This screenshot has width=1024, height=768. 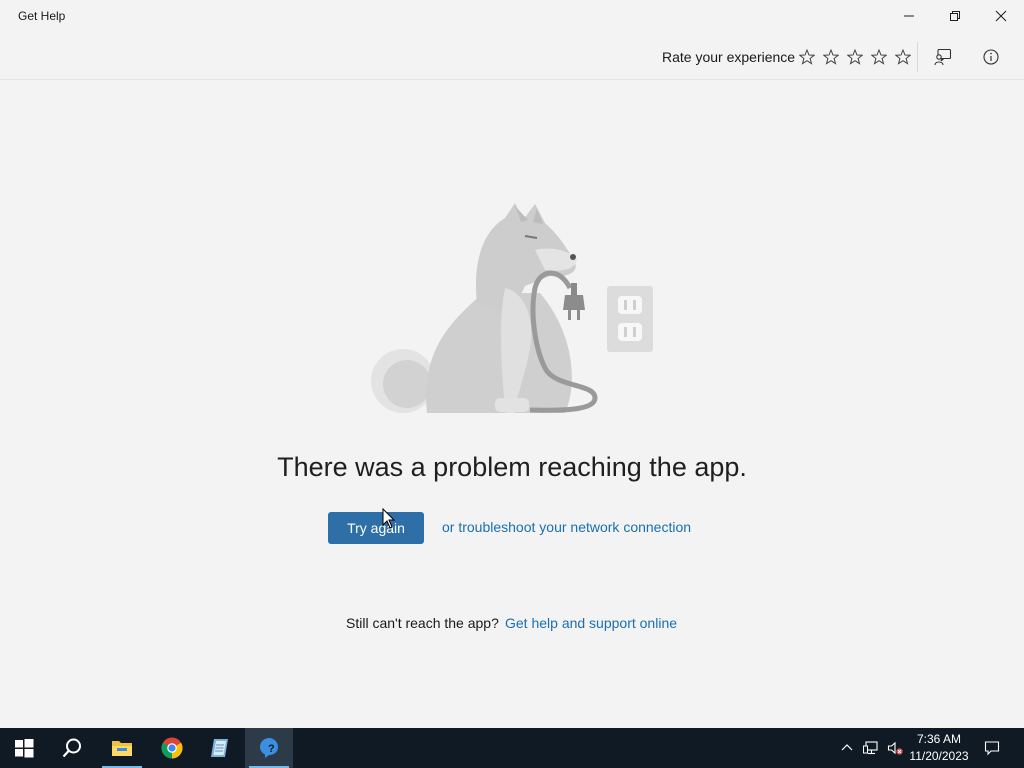 I want to click on minimize-button, so click(x=909, y=16).